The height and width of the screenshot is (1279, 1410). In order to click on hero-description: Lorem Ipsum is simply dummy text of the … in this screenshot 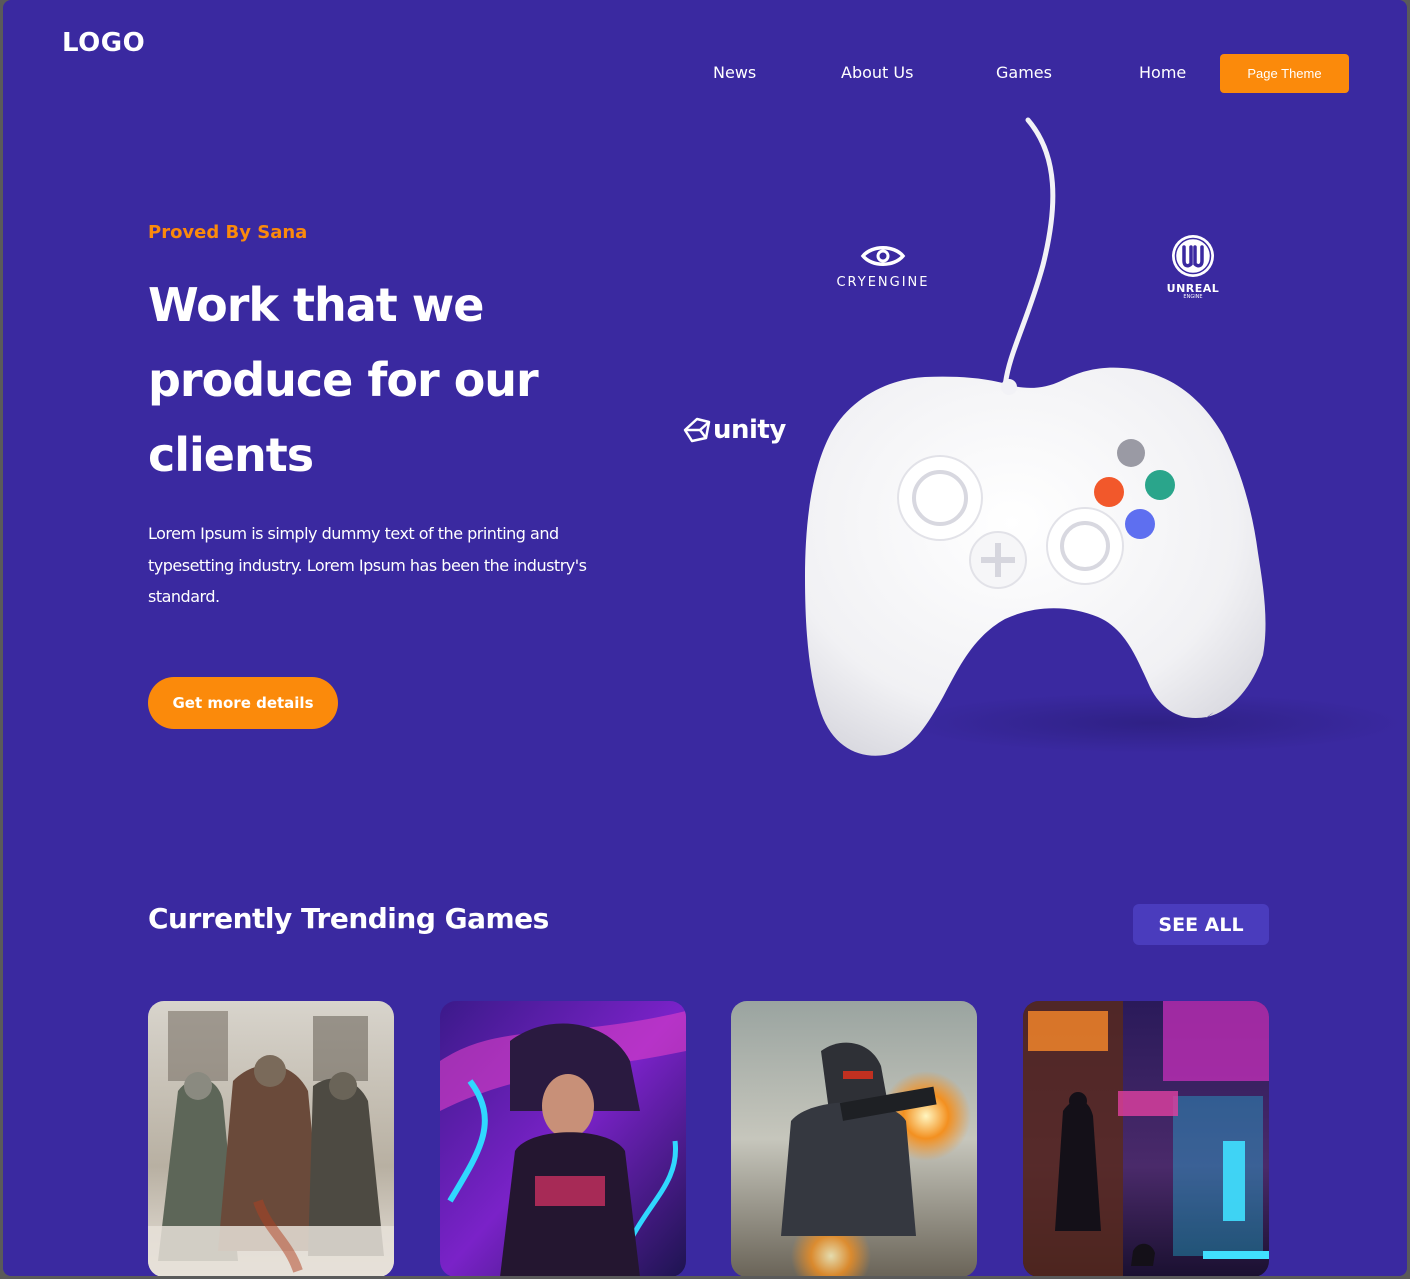, I will do `click(367, 565)`.